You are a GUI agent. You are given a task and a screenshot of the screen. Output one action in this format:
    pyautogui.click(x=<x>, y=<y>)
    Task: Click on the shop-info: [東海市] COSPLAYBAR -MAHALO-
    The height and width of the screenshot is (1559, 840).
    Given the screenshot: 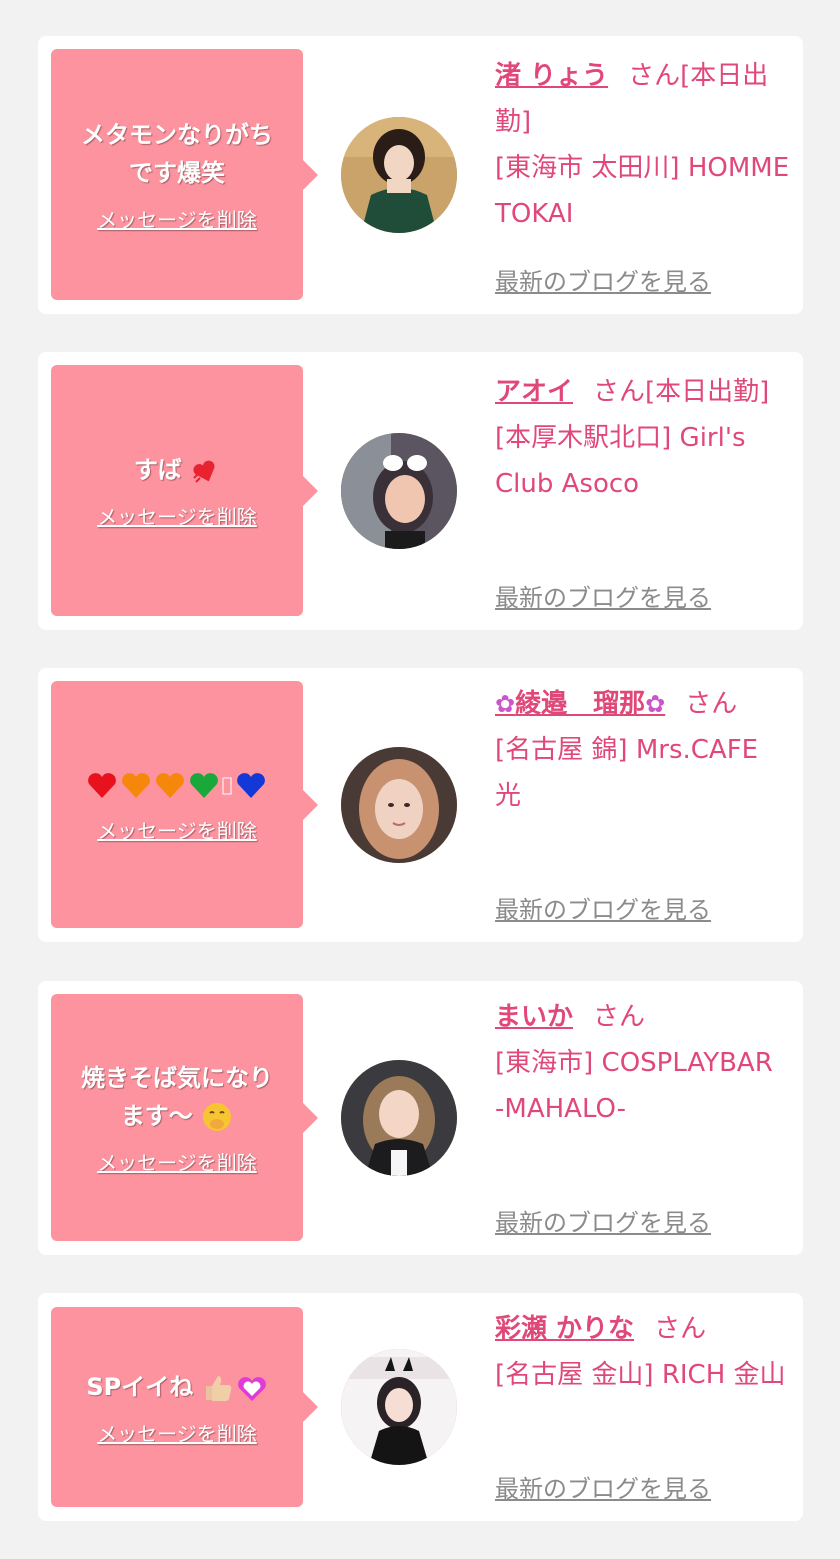 What is the action you would take?
    pyautogui.click(x=634, y=1086)
    